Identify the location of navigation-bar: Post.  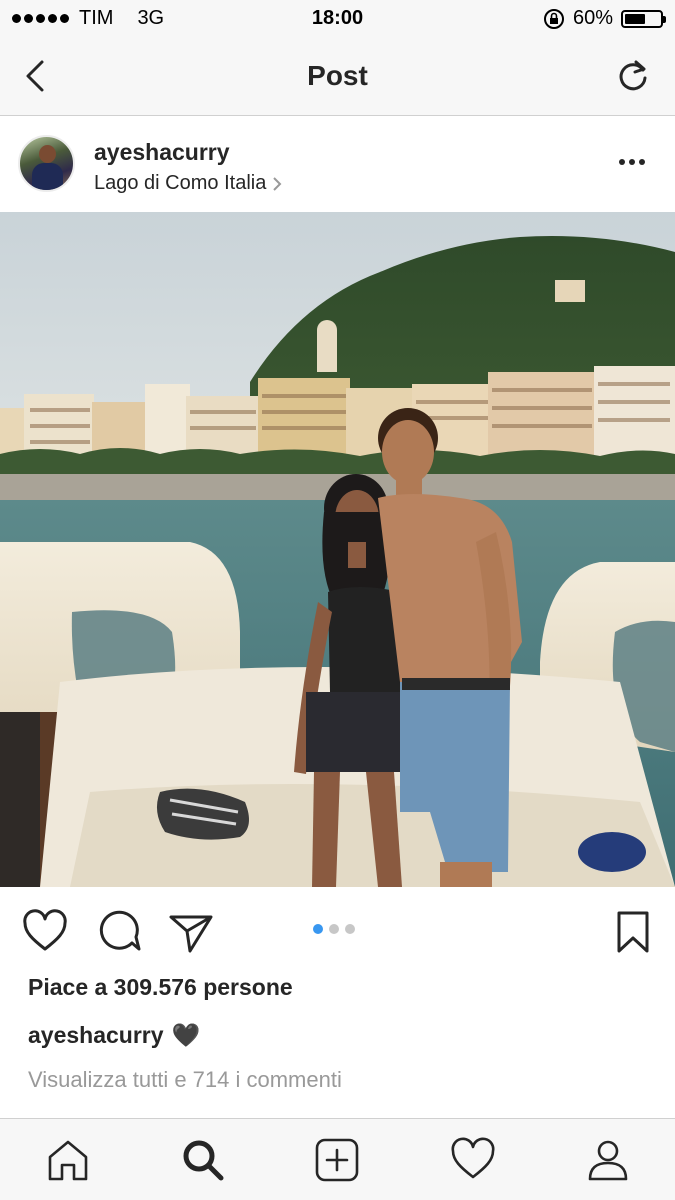
(337, 77).